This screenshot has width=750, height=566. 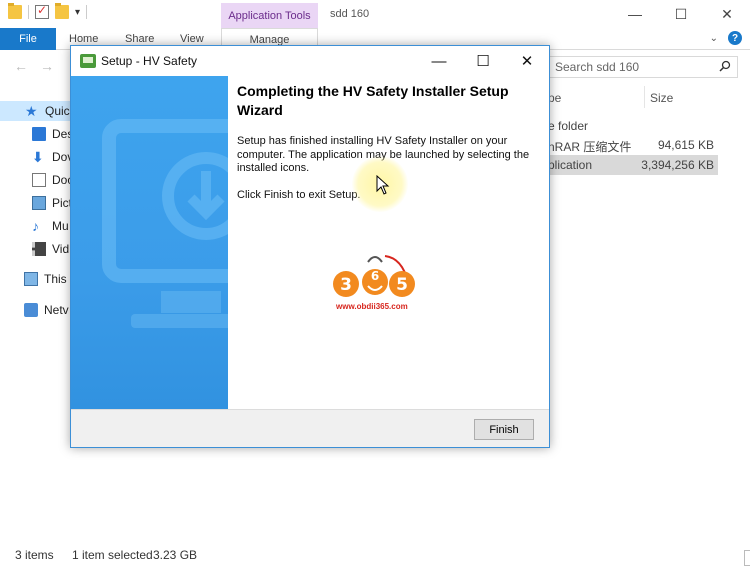 What do you see at coordinates (31, 111) in the screenshot?
I see `star-icon: ★` at bounding box center [31, 111].